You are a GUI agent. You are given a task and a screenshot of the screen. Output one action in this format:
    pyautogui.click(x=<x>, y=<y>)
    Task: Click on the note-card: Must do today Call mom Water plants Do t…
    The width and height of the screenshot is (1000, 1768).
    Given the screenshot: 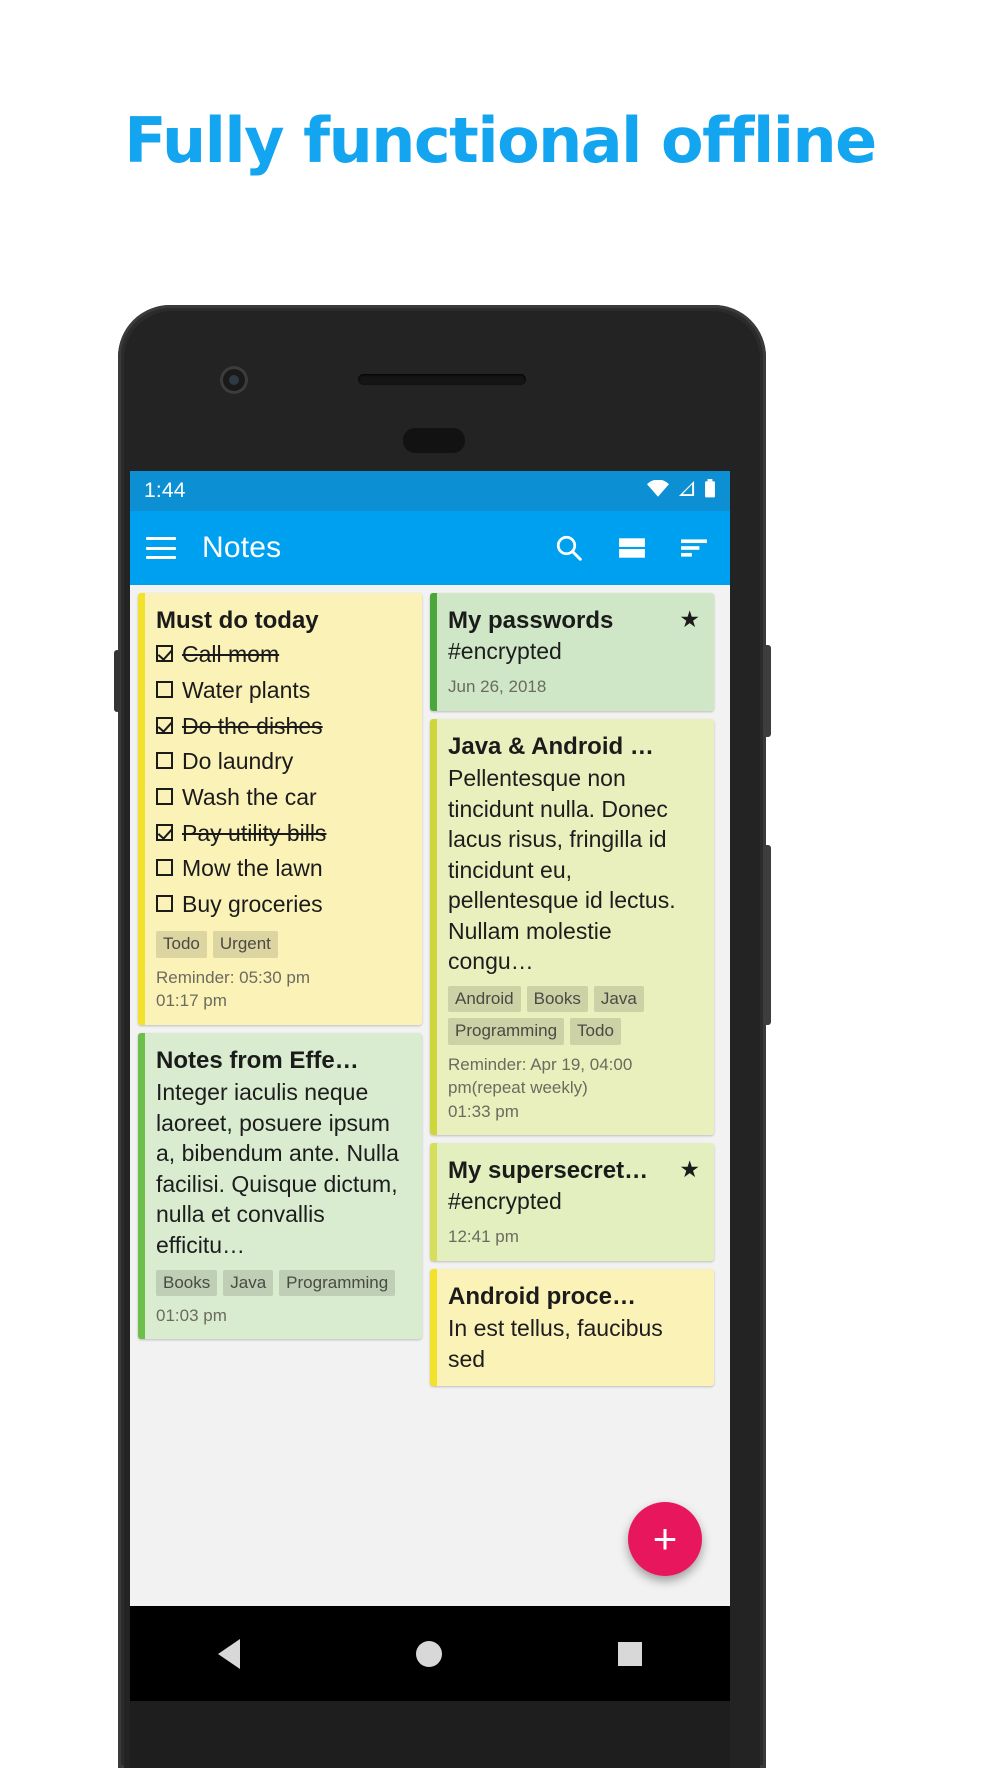 What is the action you would take?
    pyautogui.click(x=280, y=809)
    